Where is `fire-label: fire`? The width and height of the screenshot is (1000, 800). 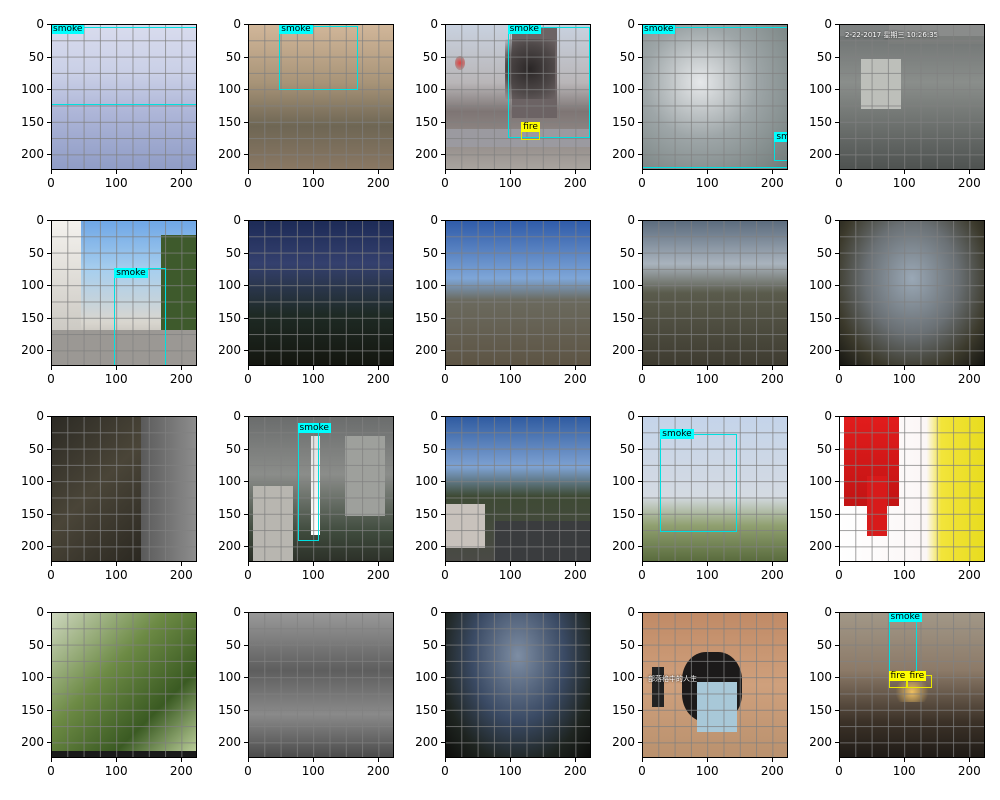 fire-label: fire is located at coordinates (898, 675).